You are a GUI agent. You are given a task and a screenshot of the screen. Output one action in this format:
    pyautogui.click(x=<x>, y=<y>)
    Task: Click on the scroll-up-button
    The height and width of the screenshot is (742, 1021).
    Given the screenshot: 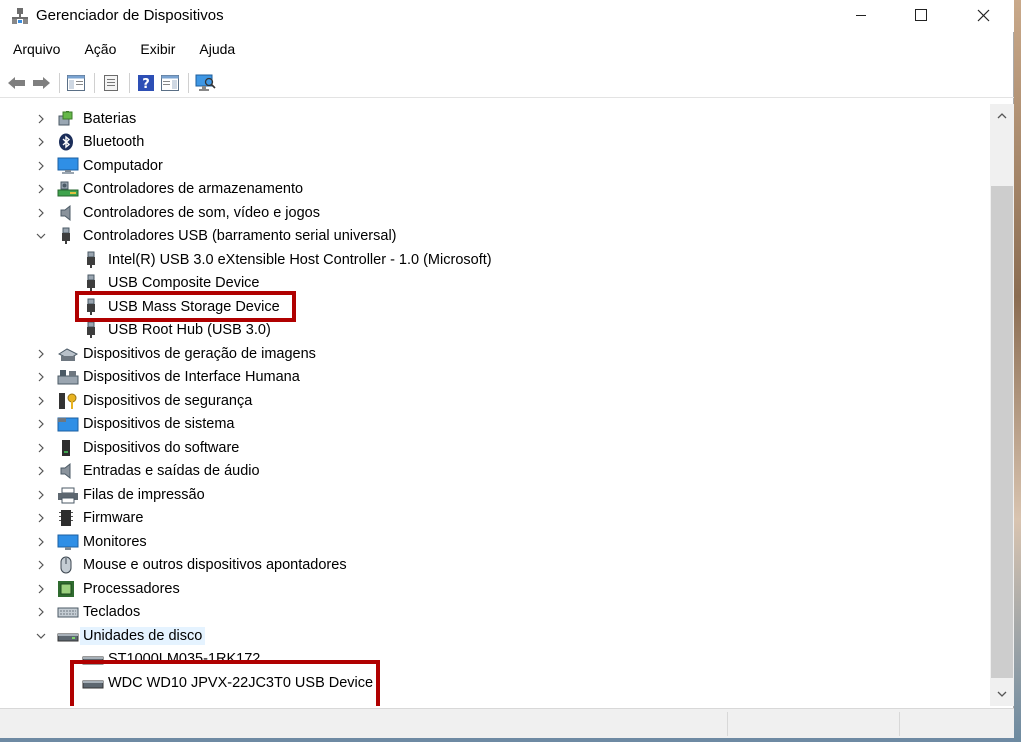 What is the action you would take?
    pyautogui.click(x=1002, y=116)
    